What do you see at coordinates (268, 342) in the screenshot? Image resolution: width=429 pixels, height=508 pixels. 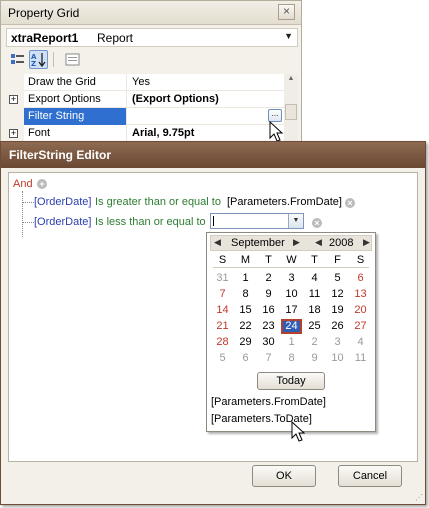 I see `calendar-day: 30` at bounding box center [268, 342].